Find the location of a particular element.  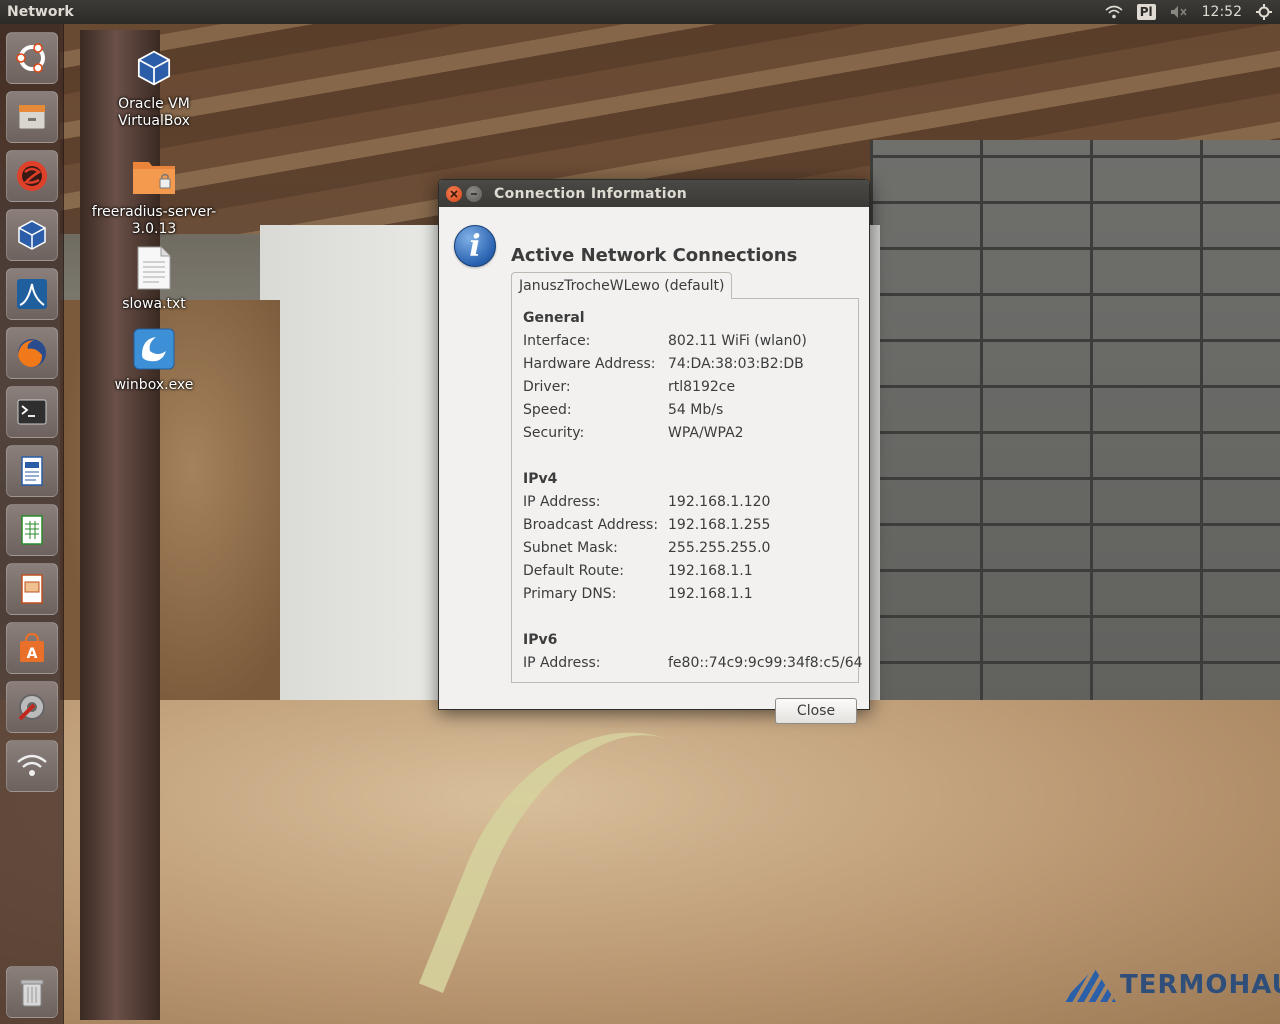

shopping-bag-icon: A is located at coordinates (32, 647).